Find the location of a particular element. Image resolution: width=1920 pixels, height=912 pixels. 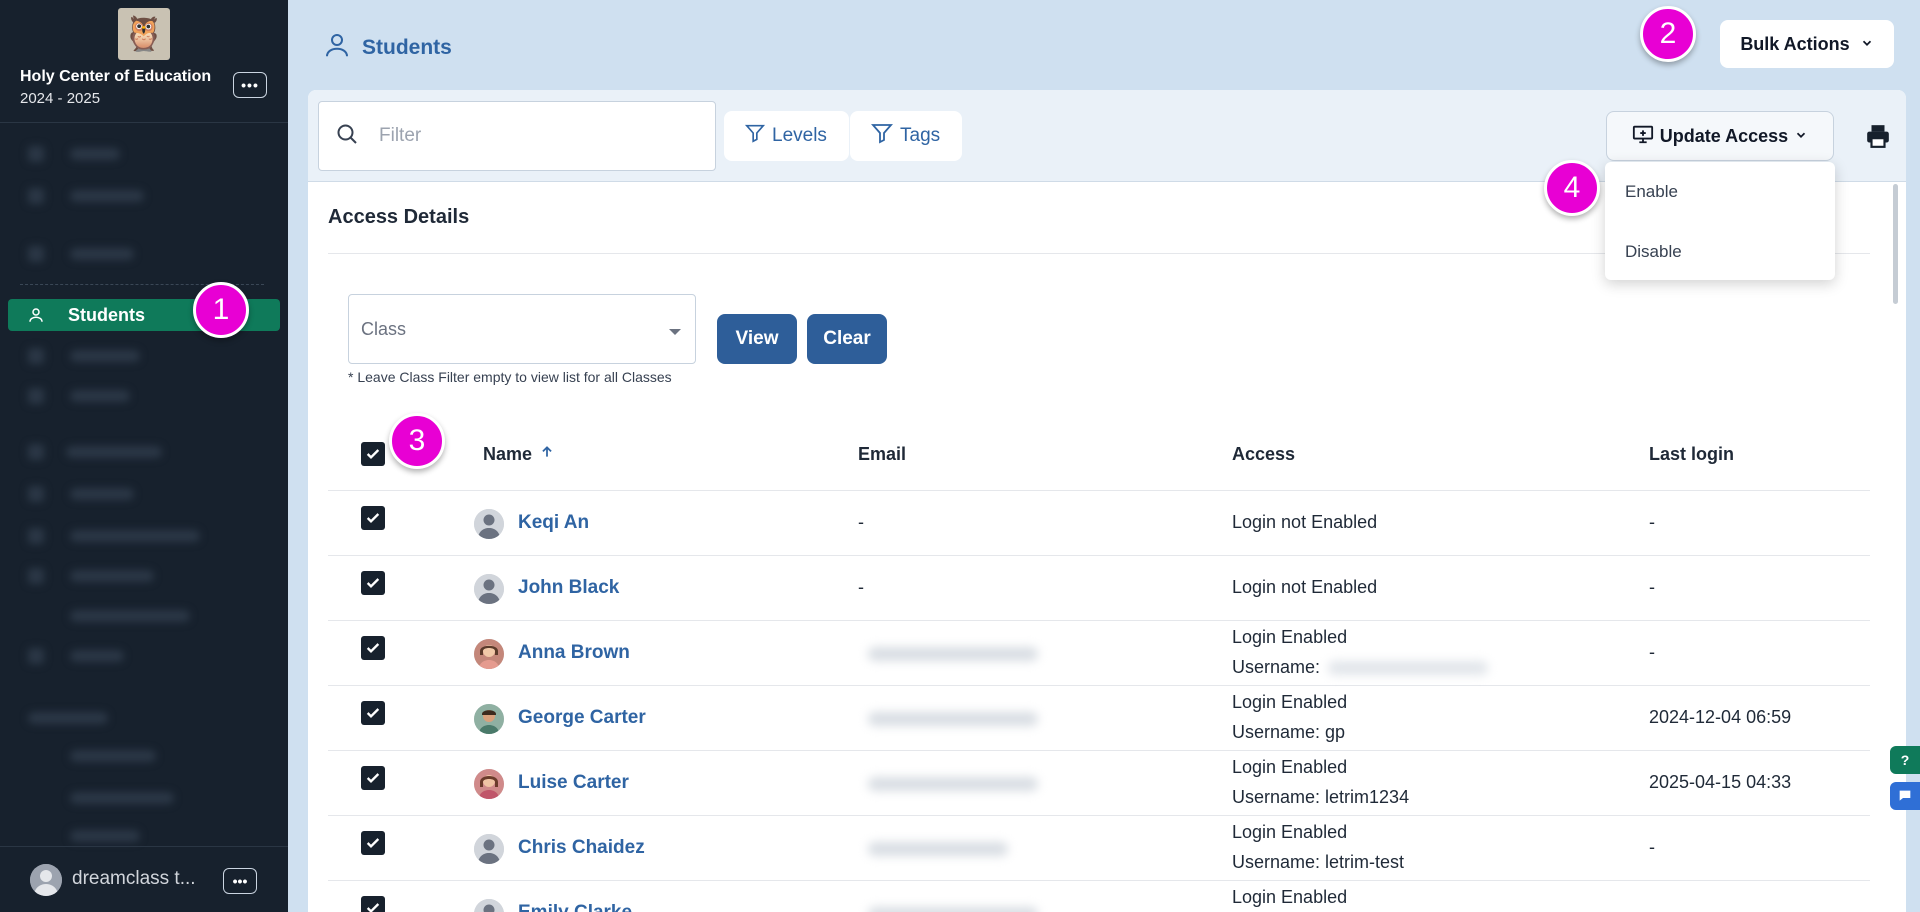

filter-field is located at coordinates (517, 136).